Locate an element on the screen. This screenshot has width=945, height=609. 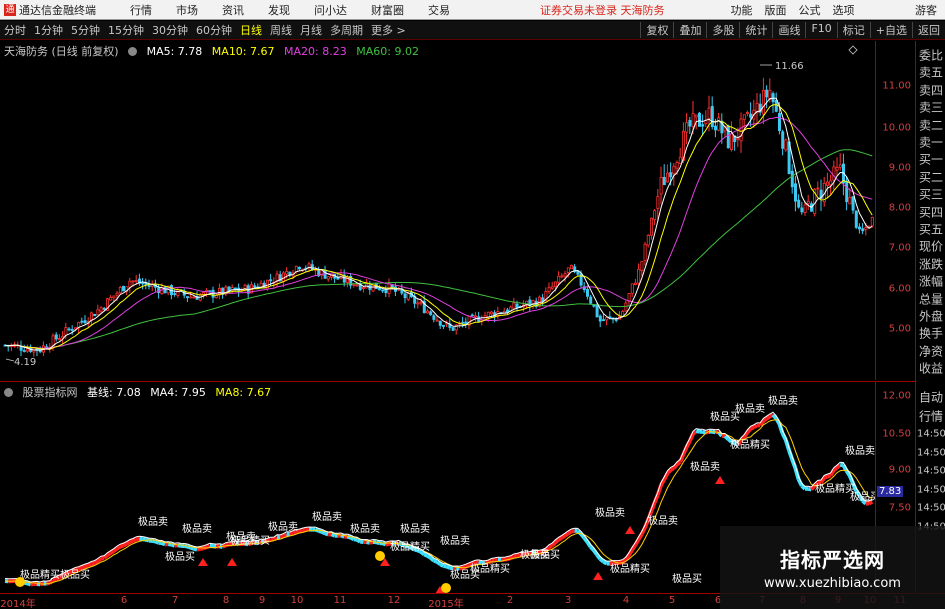
period-5min: 5分钟 is located at coordinates (85, 30).